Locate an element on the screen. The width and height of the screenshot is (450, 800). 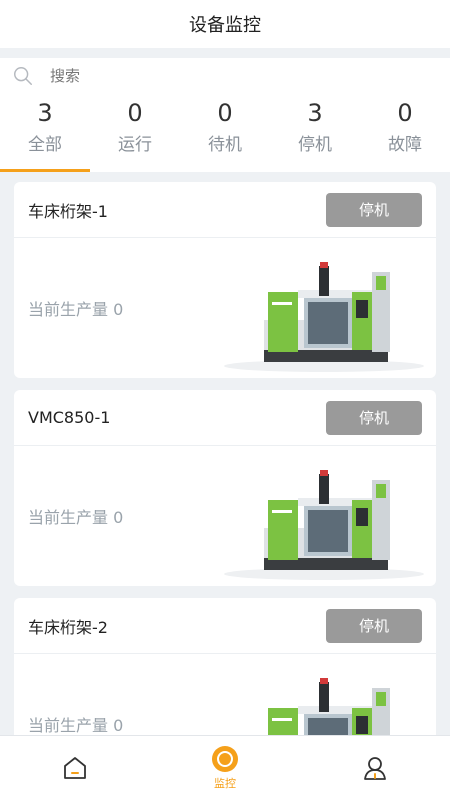
tab-label: 故障 is located at coordinates (405, 145).